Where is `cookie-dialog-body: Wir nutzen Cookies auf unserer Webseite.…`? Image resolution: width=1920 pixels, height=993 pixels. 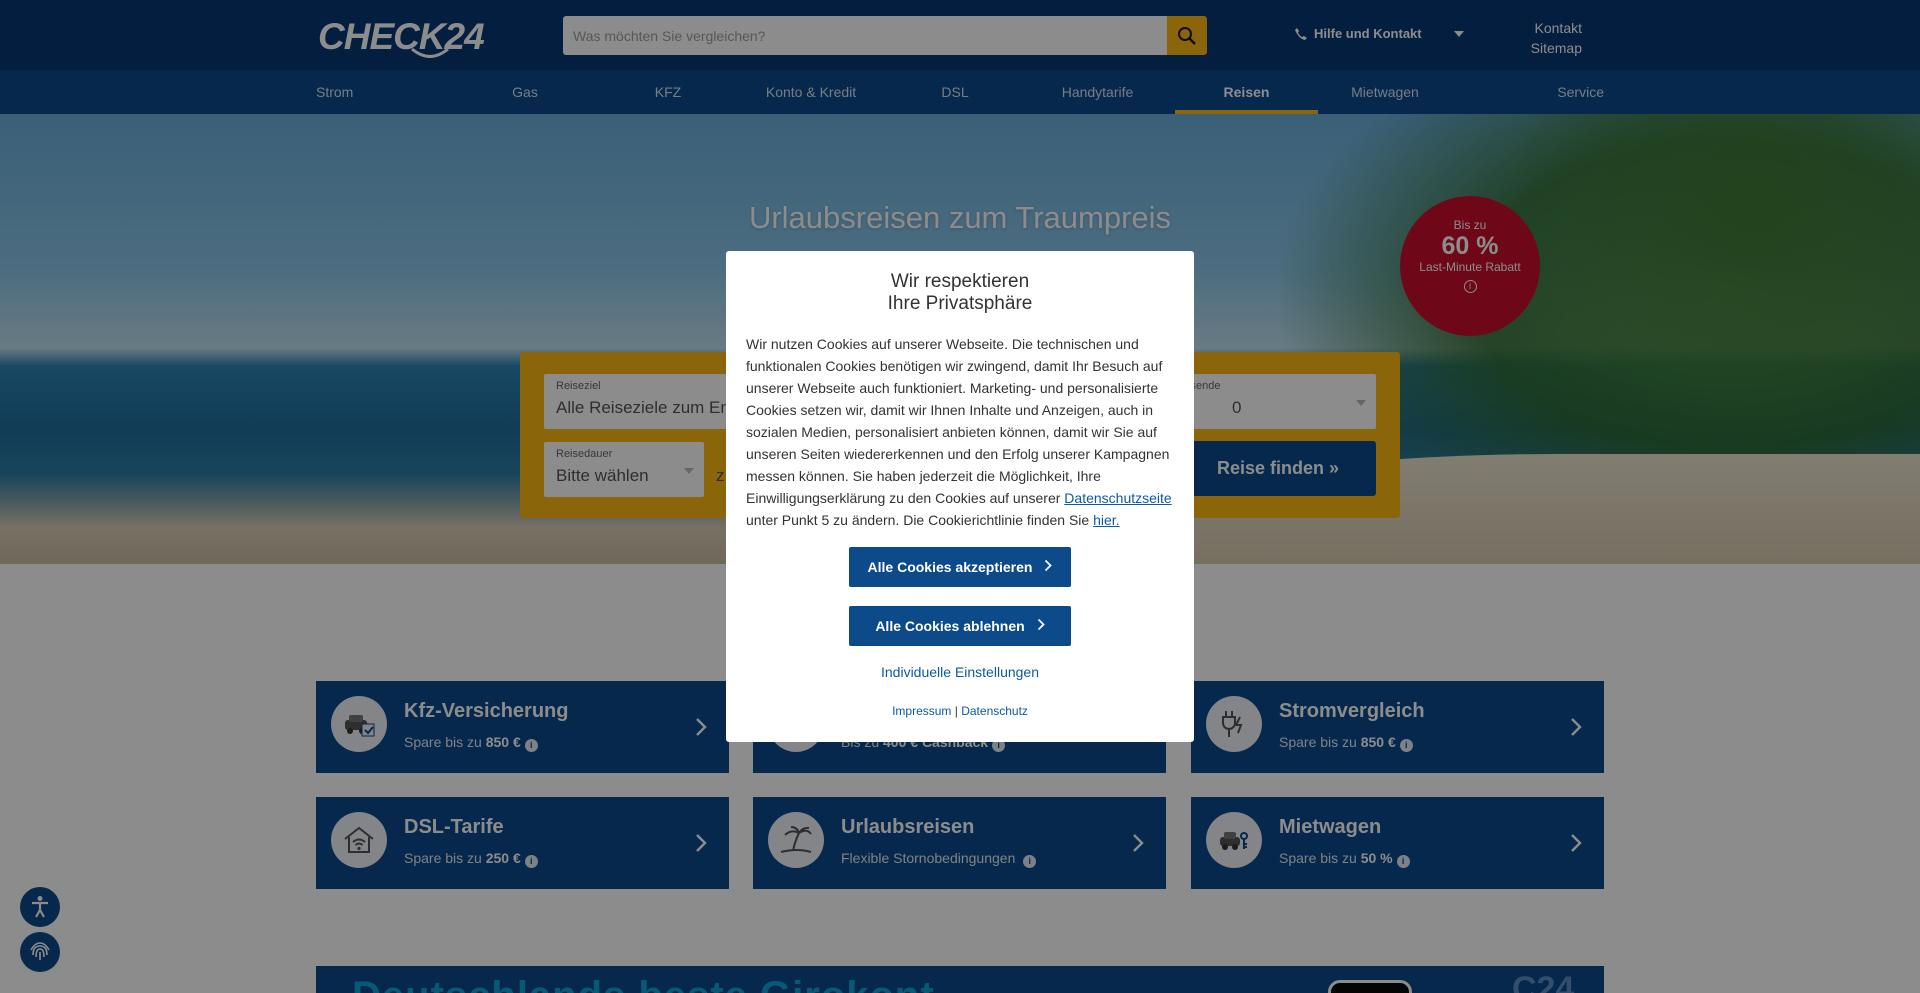 cookie-dialog-body: Wir nutzen Cookies auf unserer Webseite.… is located at coordinates (959, 432).